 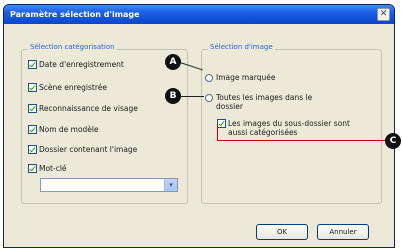 I want to click on callout-c: C, so click(x=393, y=141).